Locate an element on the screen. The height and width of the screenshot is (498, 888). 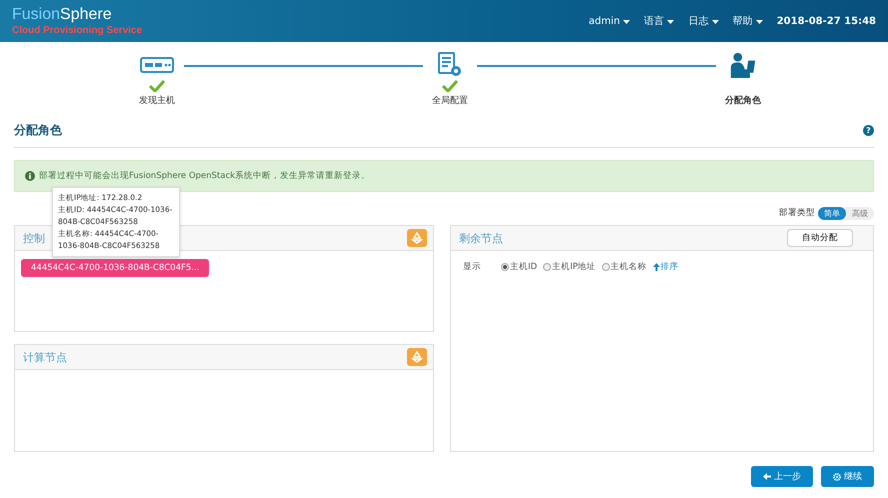
deploy-type-option: 简单 is located at coordinates (832, 213).